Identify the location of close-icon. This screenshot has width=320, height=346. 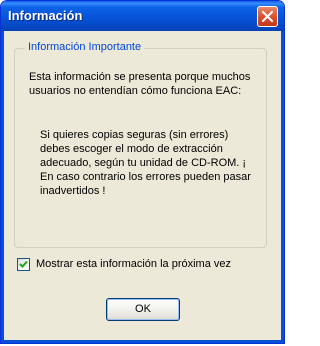
(267, 16).